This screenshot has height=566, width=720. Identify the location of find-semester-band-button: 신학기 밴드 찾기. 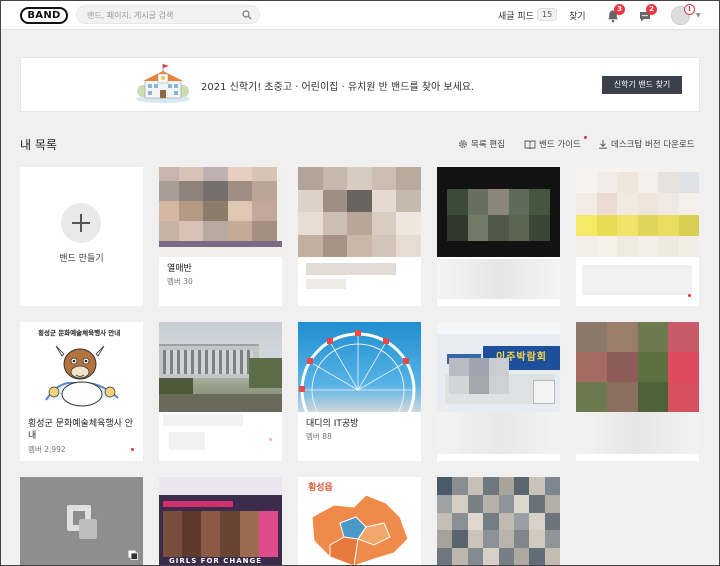
(642, 85).